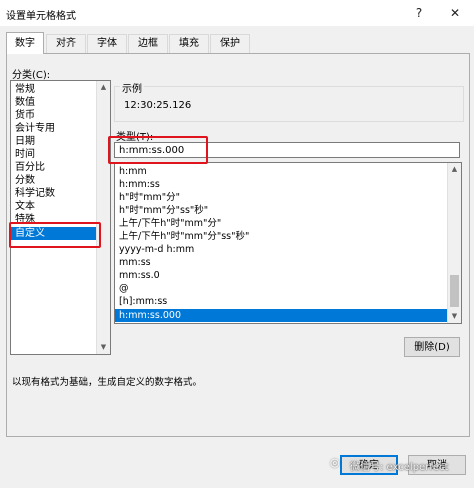 This screenshot has height=488, width=474. I want to click on category-label: 分类(C):, so click(31, 75).